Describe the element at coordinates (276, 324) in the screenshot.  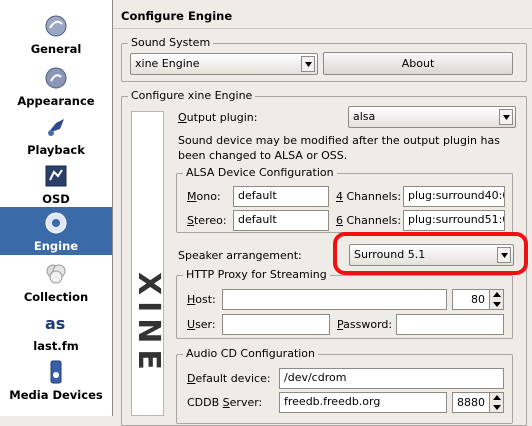
I see `user-field` at that location.